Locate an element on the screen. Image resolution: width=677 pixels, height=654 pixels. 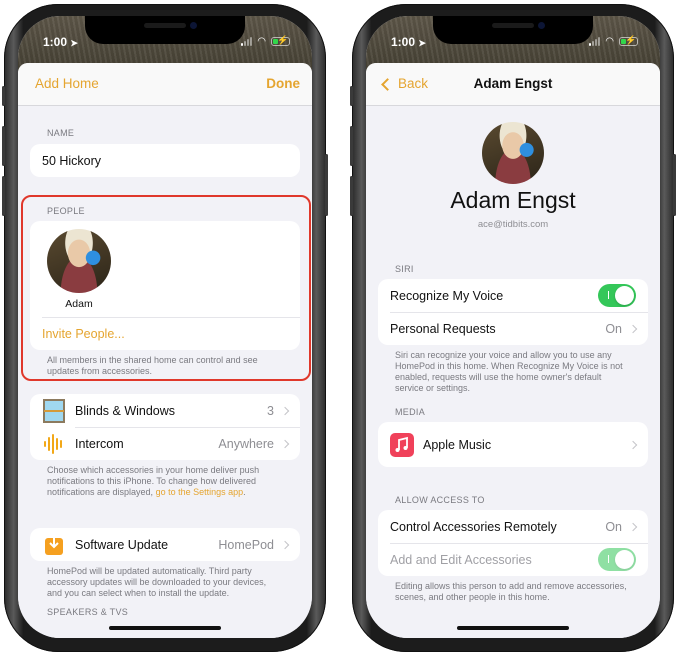
intercom-row: Intercom Anywhere is located at coordinates (165, 443).